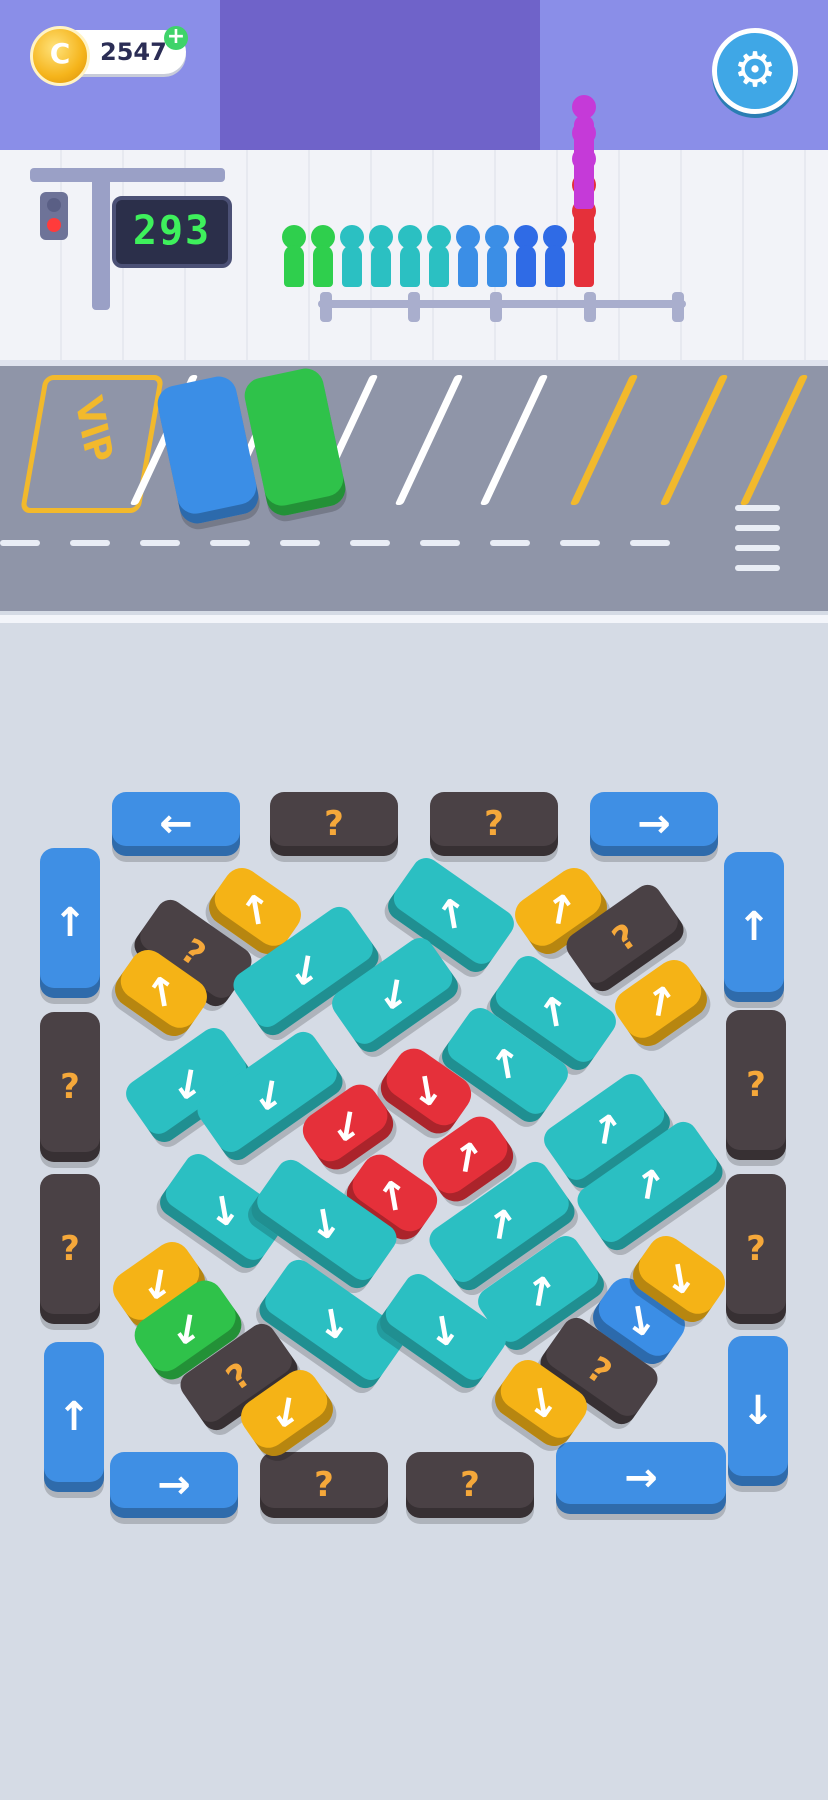  Describe the element at coordinates (176, 824) in the screenshot. I see `bus-blue: ←` at that location.